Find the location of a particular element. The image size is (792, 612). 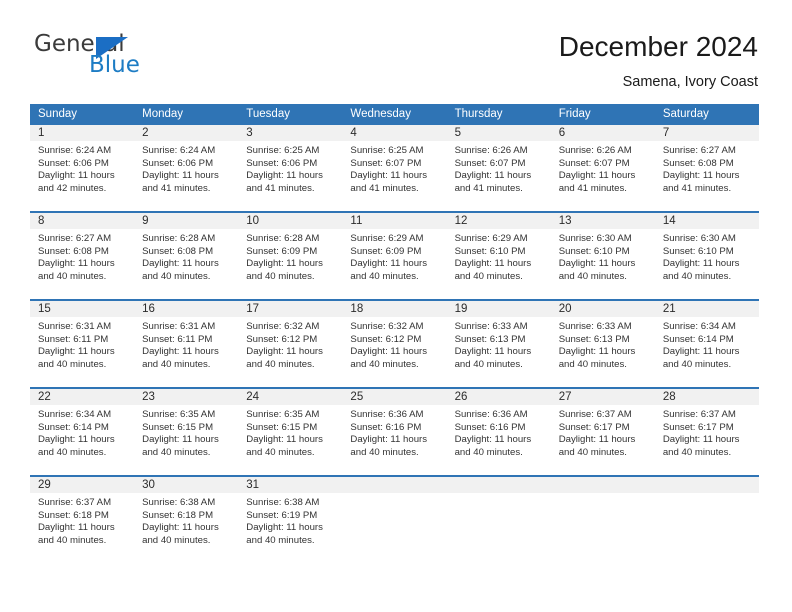

logo-text-blue: Blue is located at coordinates (114, 65).